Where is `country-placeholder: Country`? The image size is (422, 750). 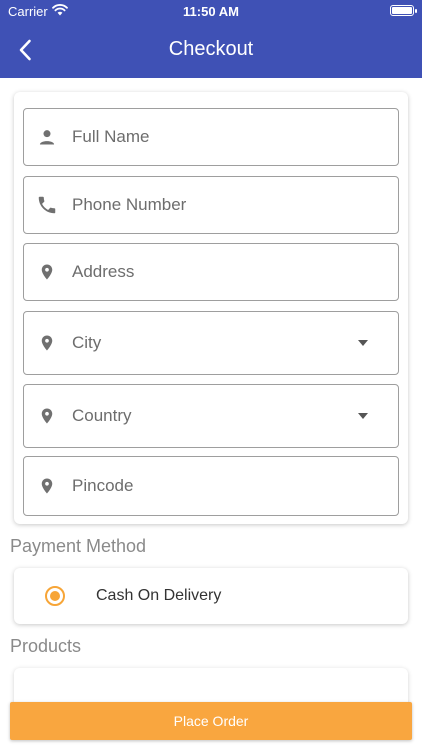 country-placeholder: Country is located at coordinates (102, 415).